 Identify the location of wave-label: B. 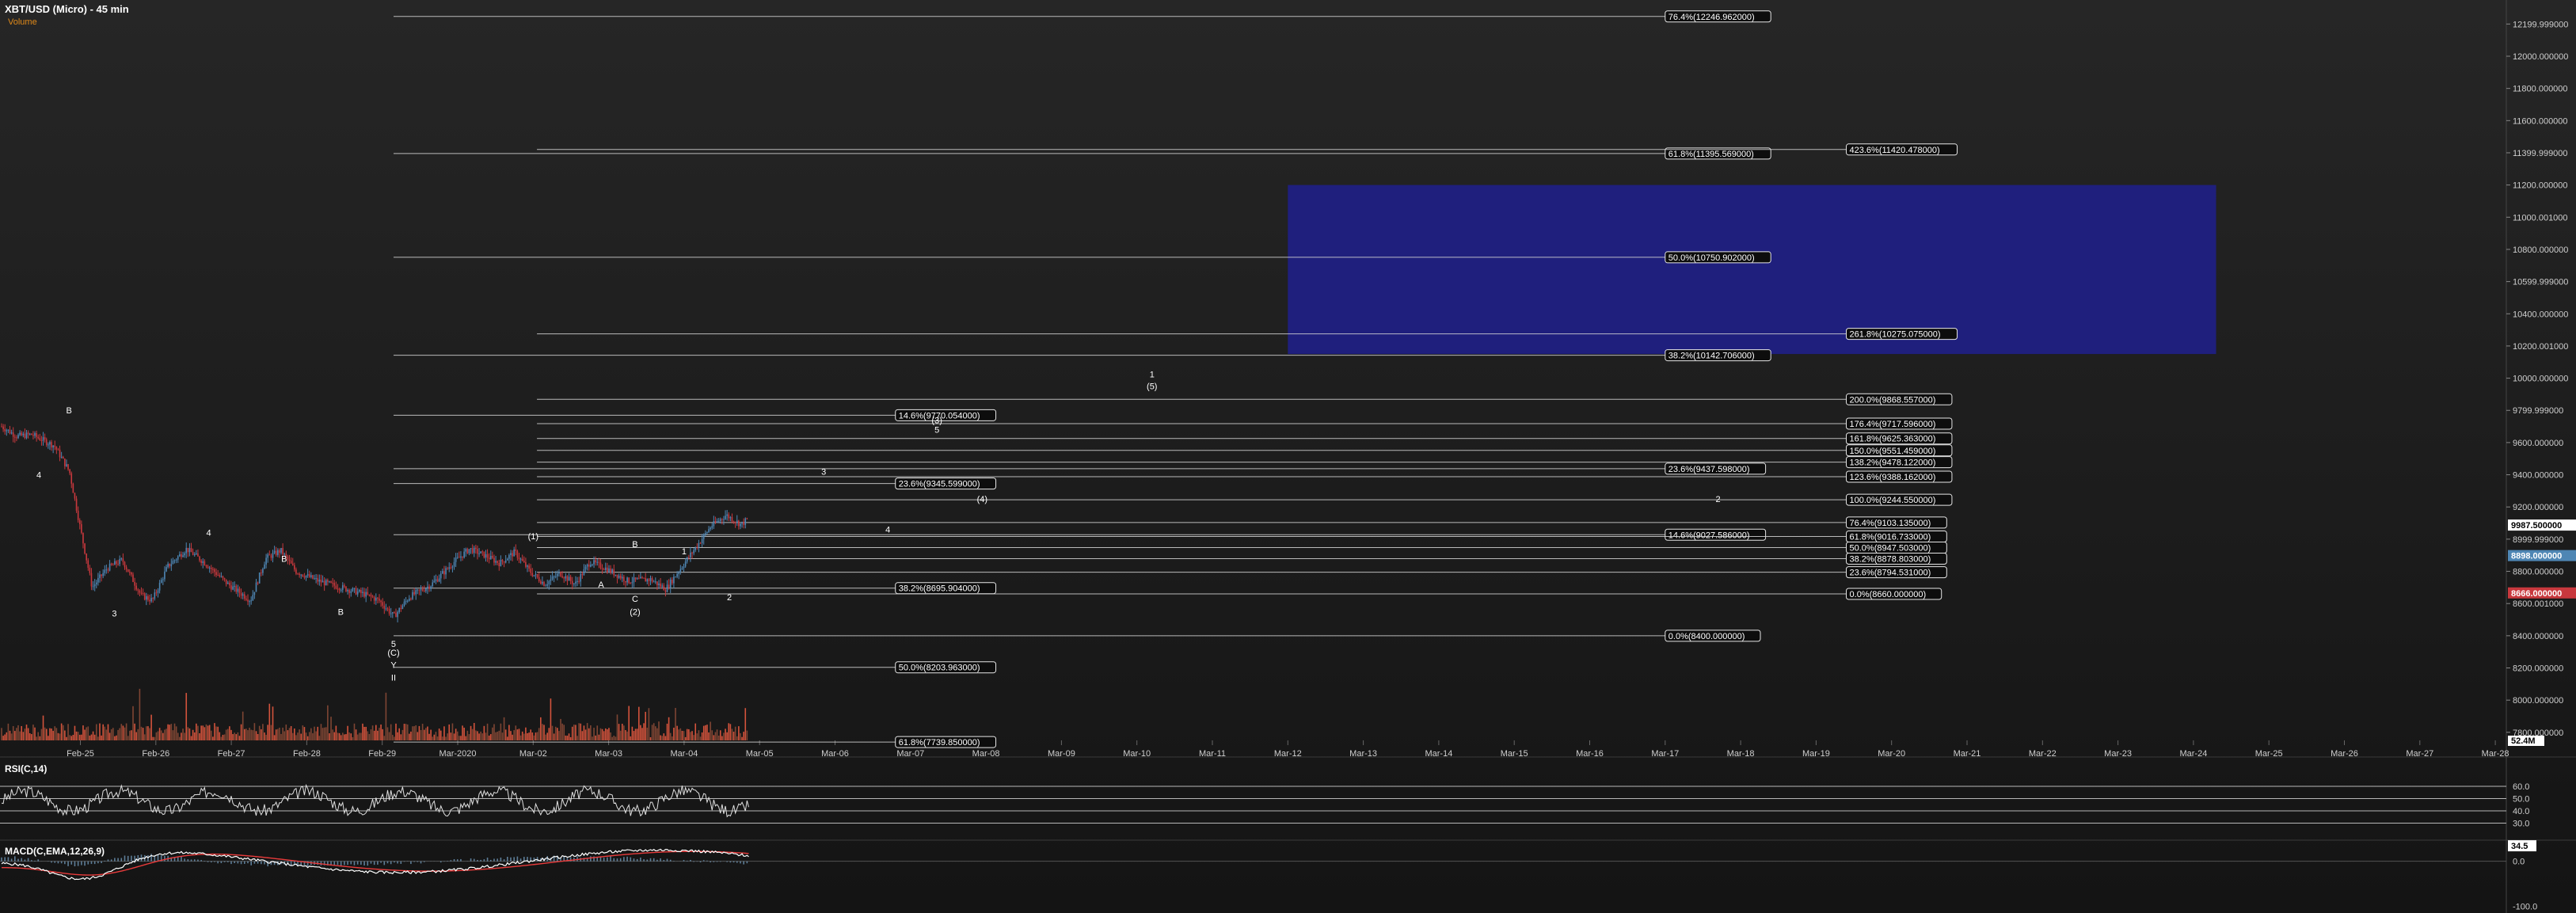
(341, 612).